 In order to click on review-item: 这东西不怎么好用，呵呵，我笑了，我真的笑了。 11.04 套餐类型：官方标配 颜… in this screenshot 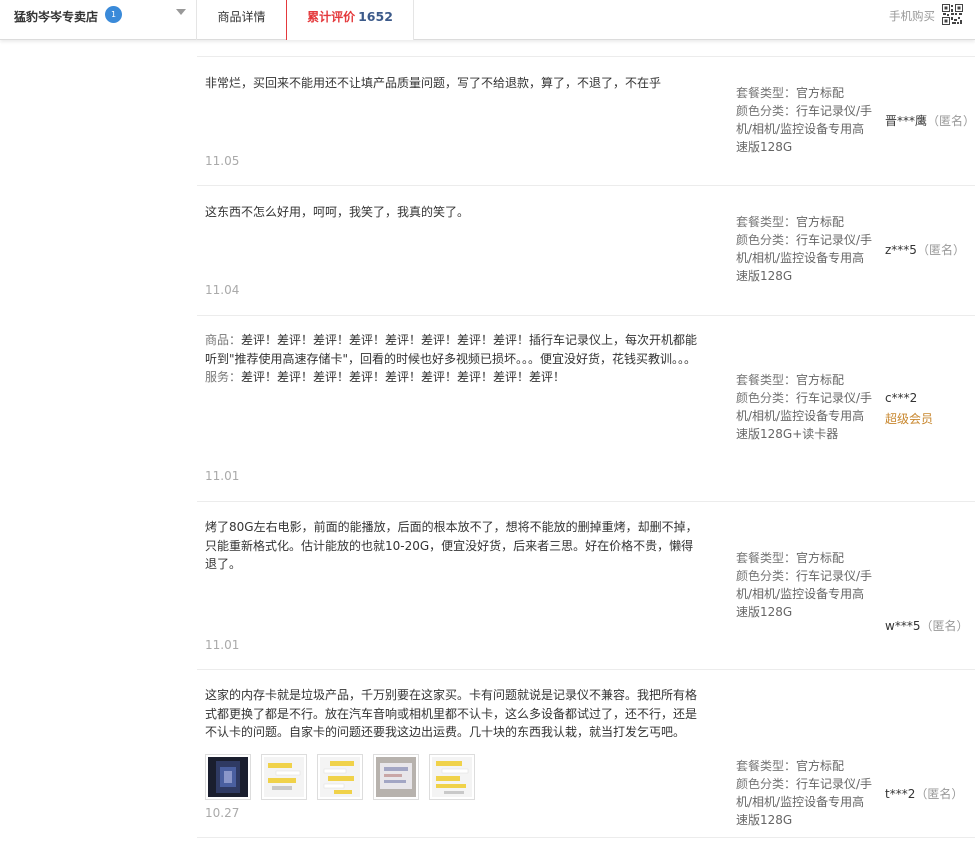, I will do `click(586, 251)`.